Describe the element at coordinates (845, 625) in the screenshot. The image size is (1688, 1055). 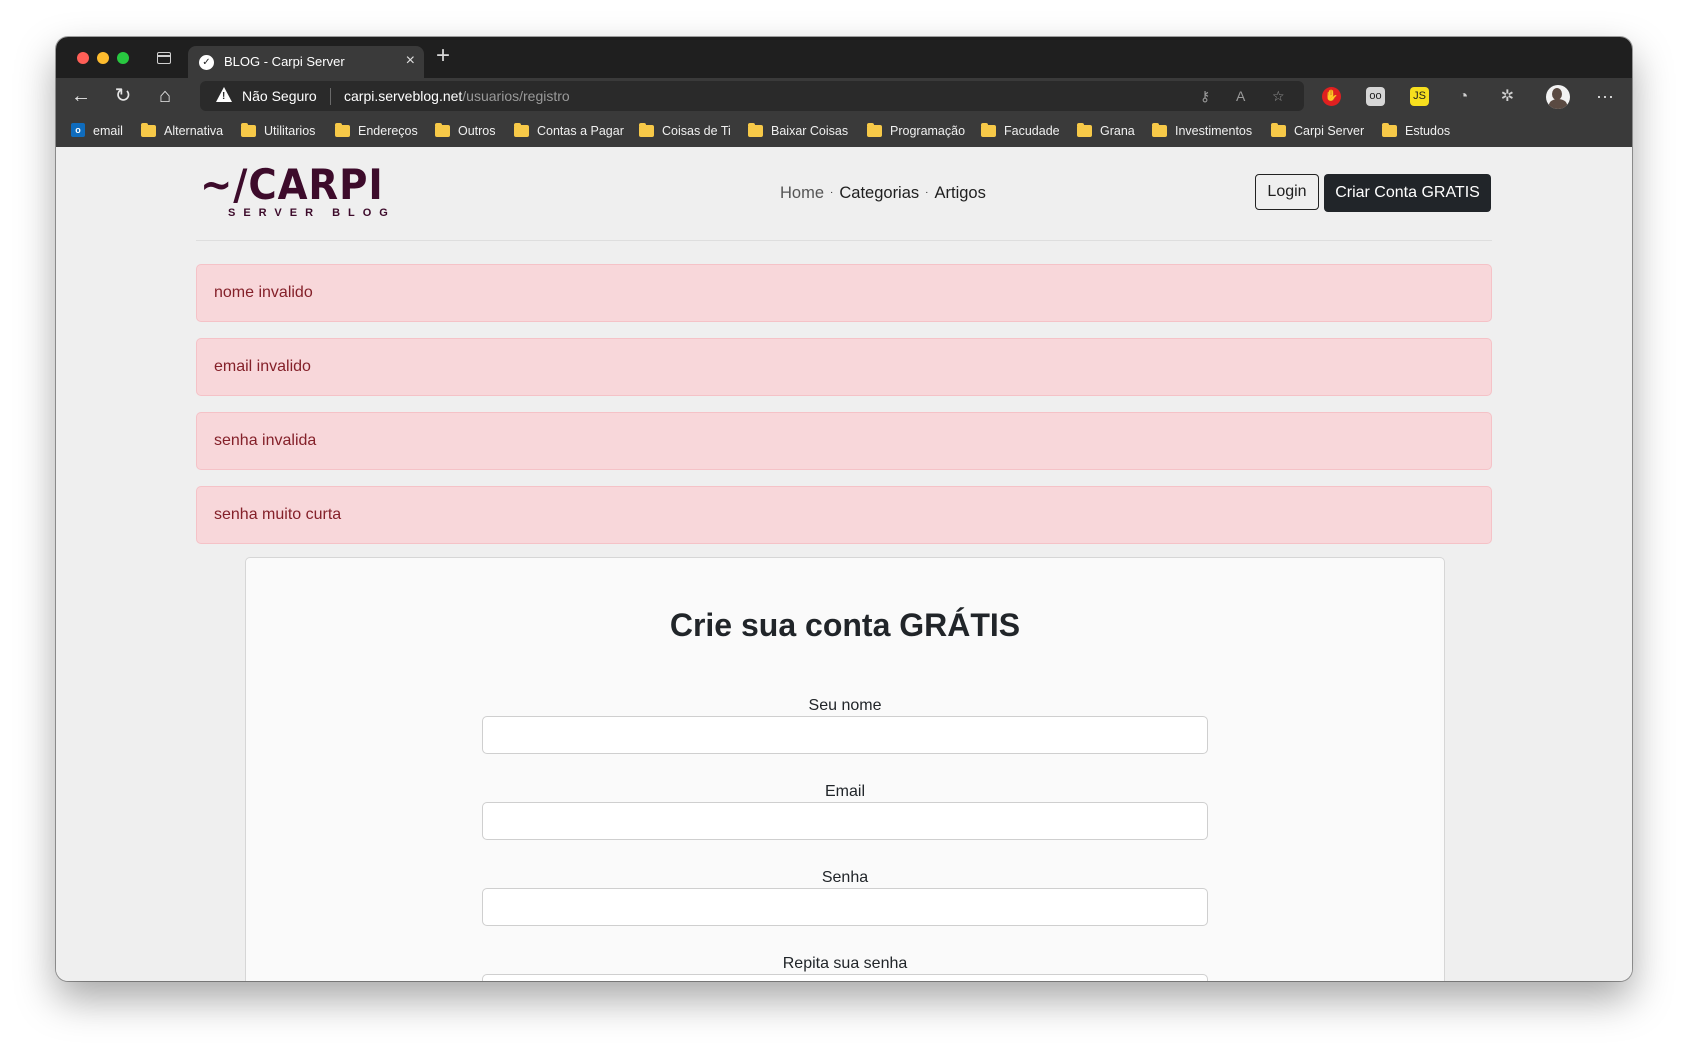
I see `form-title: Crie sua conta GRÁTIS` at that location.